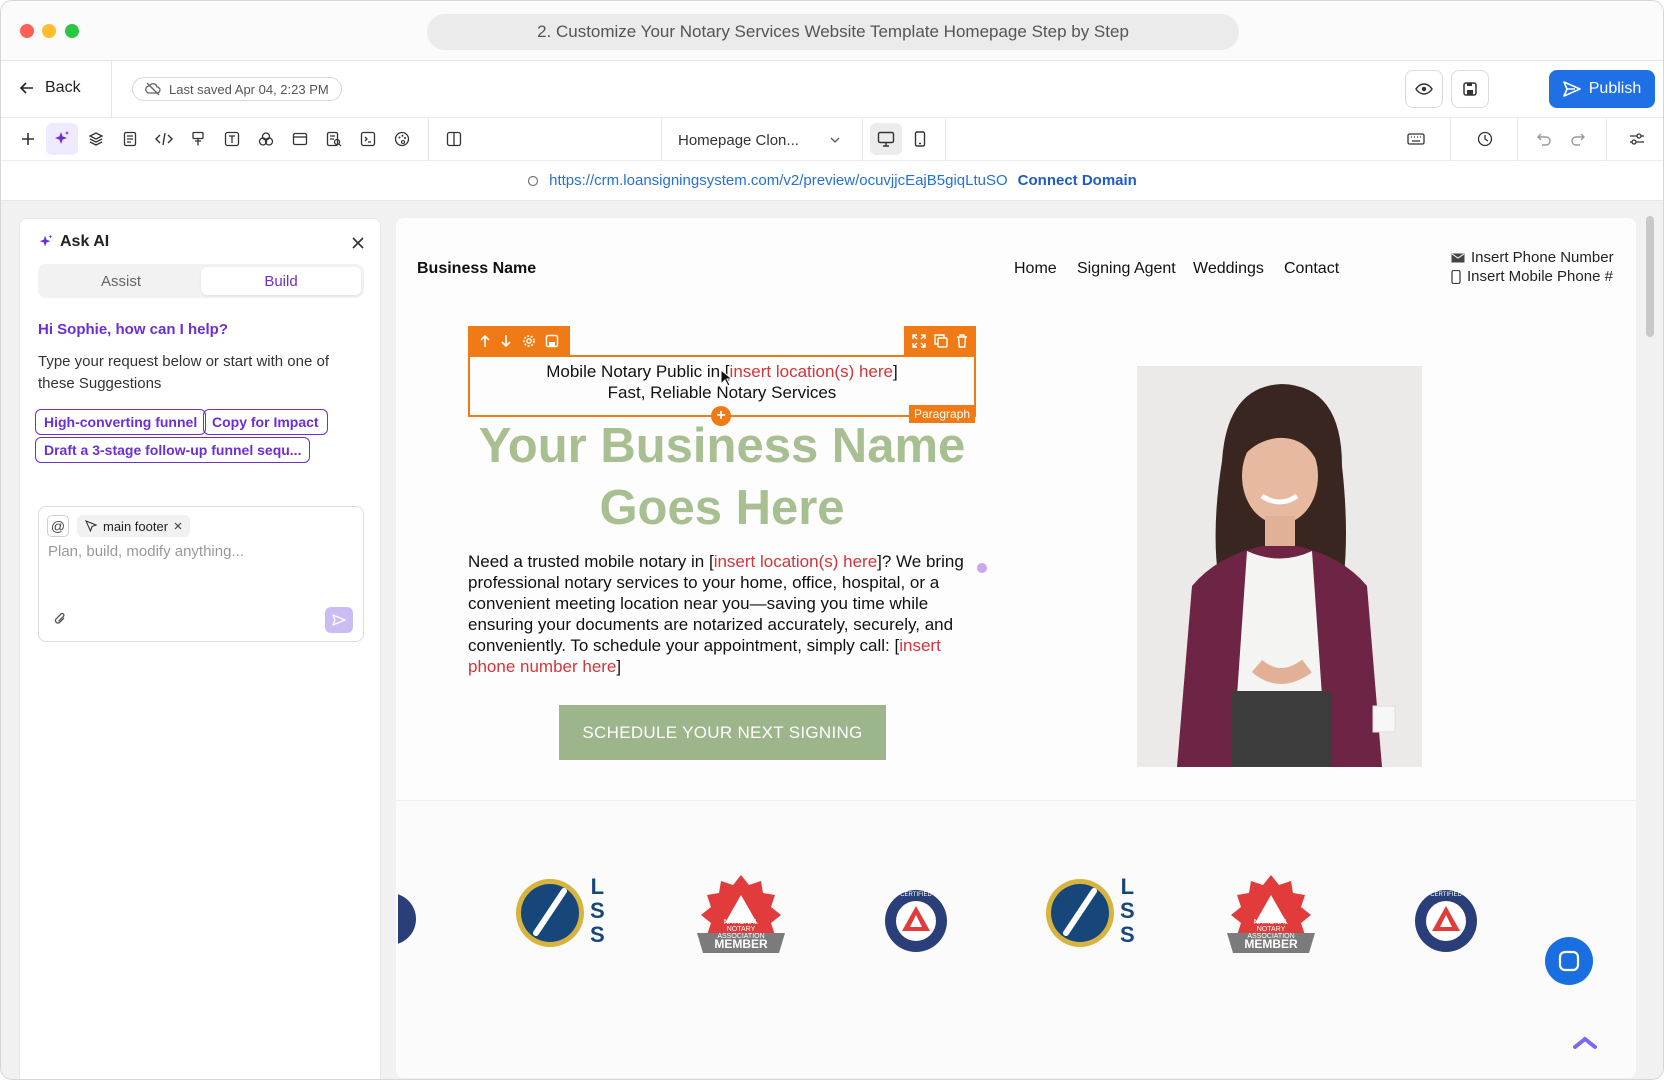  Describe the element at coordinates (153, 89) in the screenshot. I see `cloud-off-icon` at that location.